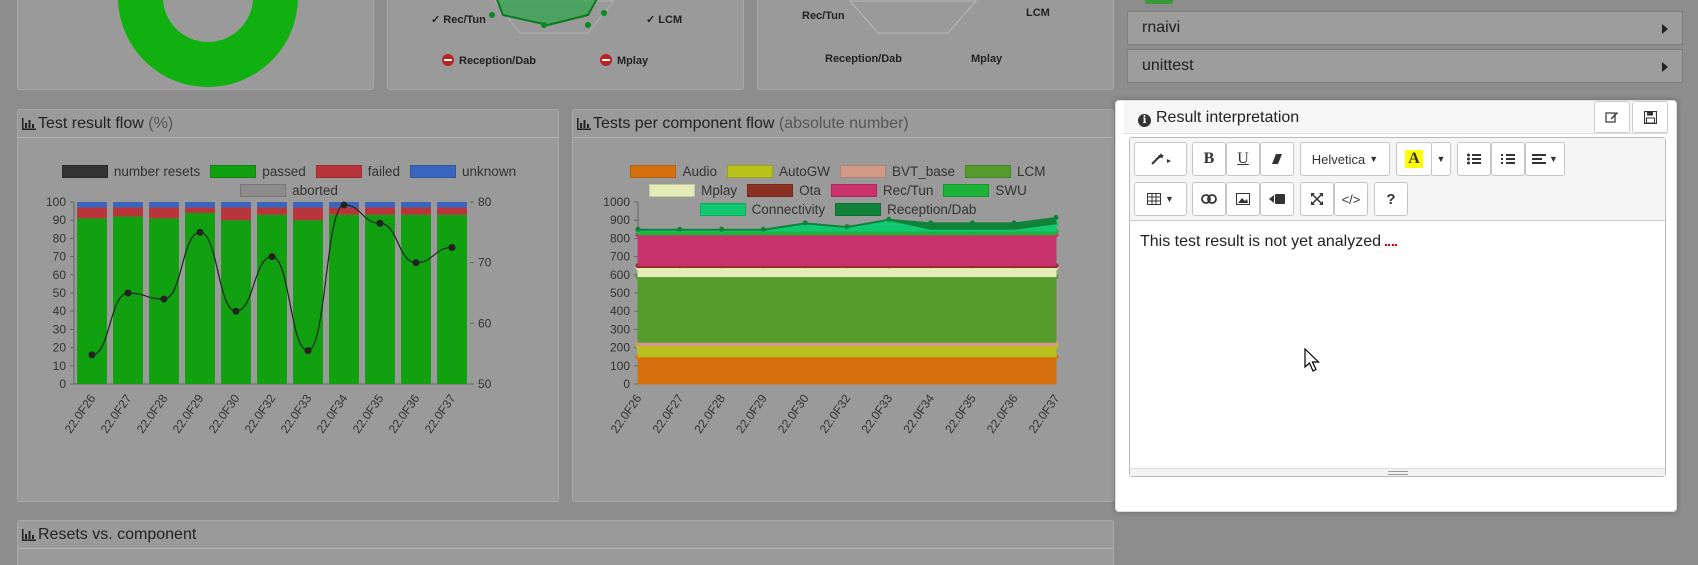 The image size is (1698, 565). What do you see at coordinates (960, 413) in the screenshot?
I see `x-tick-label: 22.0F35` at bounding box center [960, 413].